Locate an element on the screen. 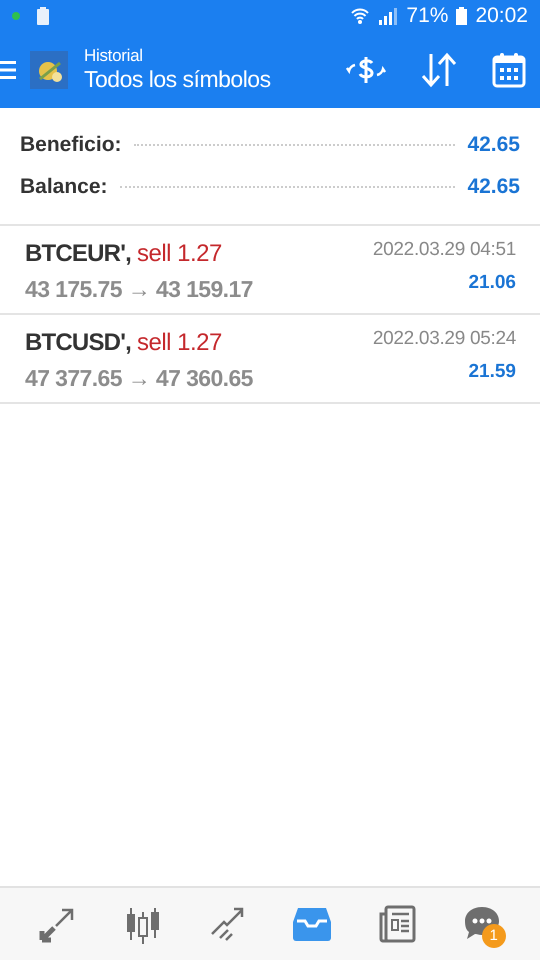  trade-profit: 21.06 is located at coordinates (492, 282).